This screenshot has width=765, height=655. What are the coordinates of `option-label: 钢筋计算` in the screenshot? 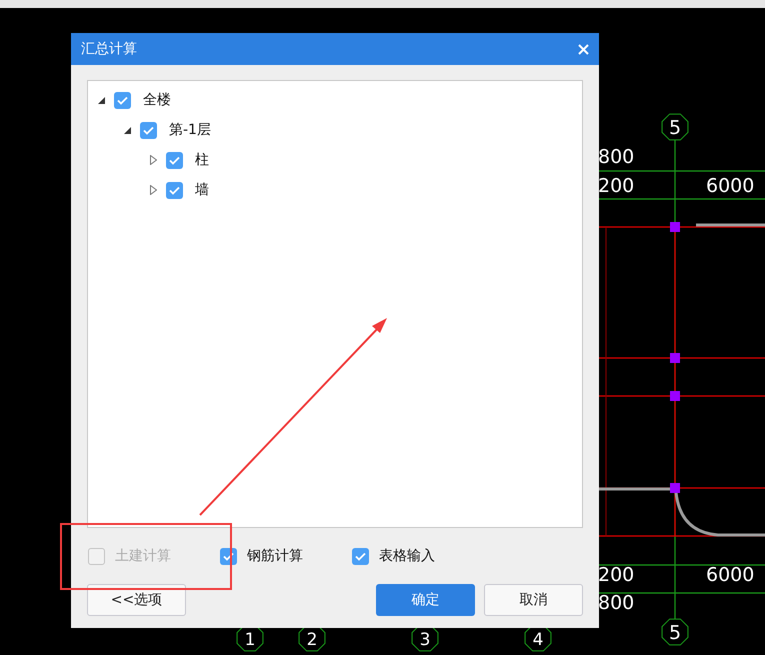 It's located at (275, 556).